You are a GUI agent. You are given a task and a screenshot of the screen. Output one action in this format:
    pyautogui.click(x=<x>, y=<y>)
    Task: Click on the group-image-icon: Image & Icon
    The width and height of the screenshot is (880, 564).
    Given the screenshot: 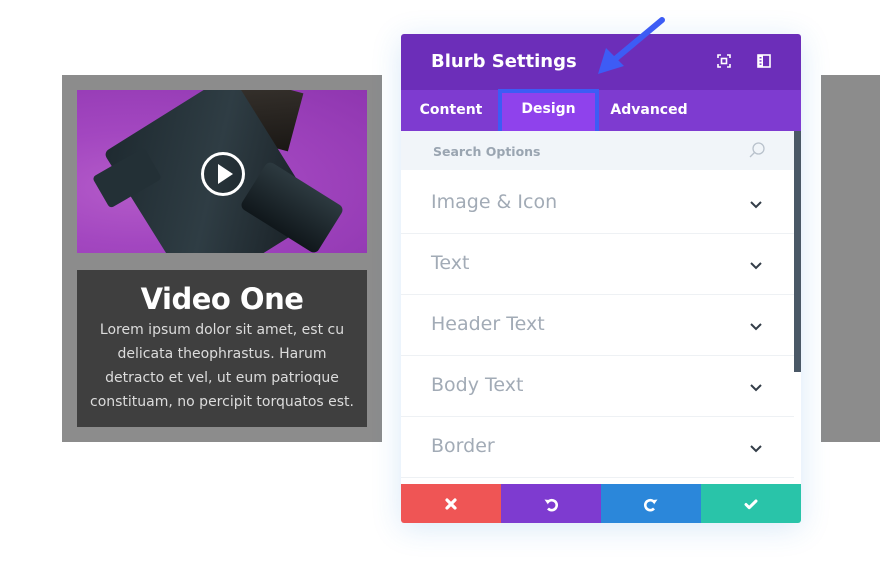 What is the action you would take?
    pyautogui.click(x=597, y=203)
    